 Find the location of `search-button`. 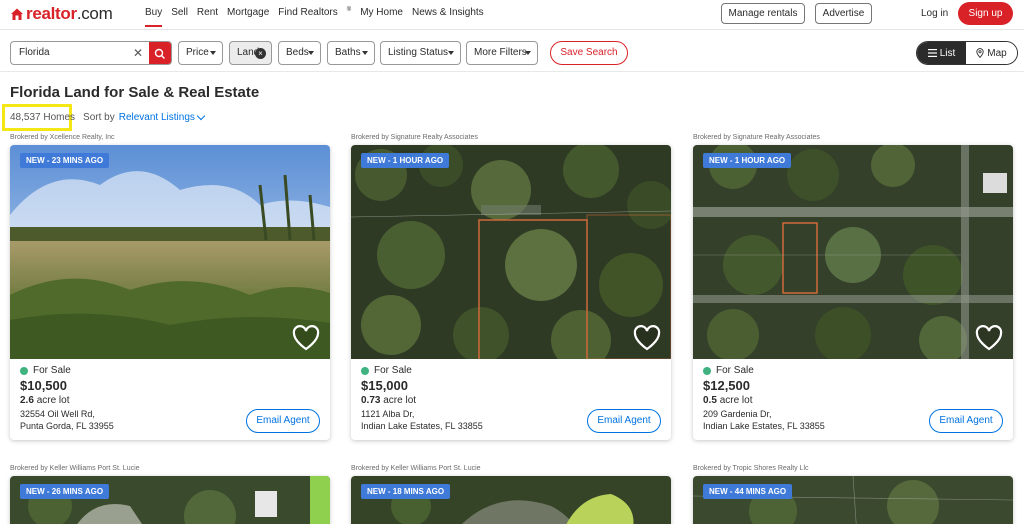

search-button is located at coordinates (160, 53).